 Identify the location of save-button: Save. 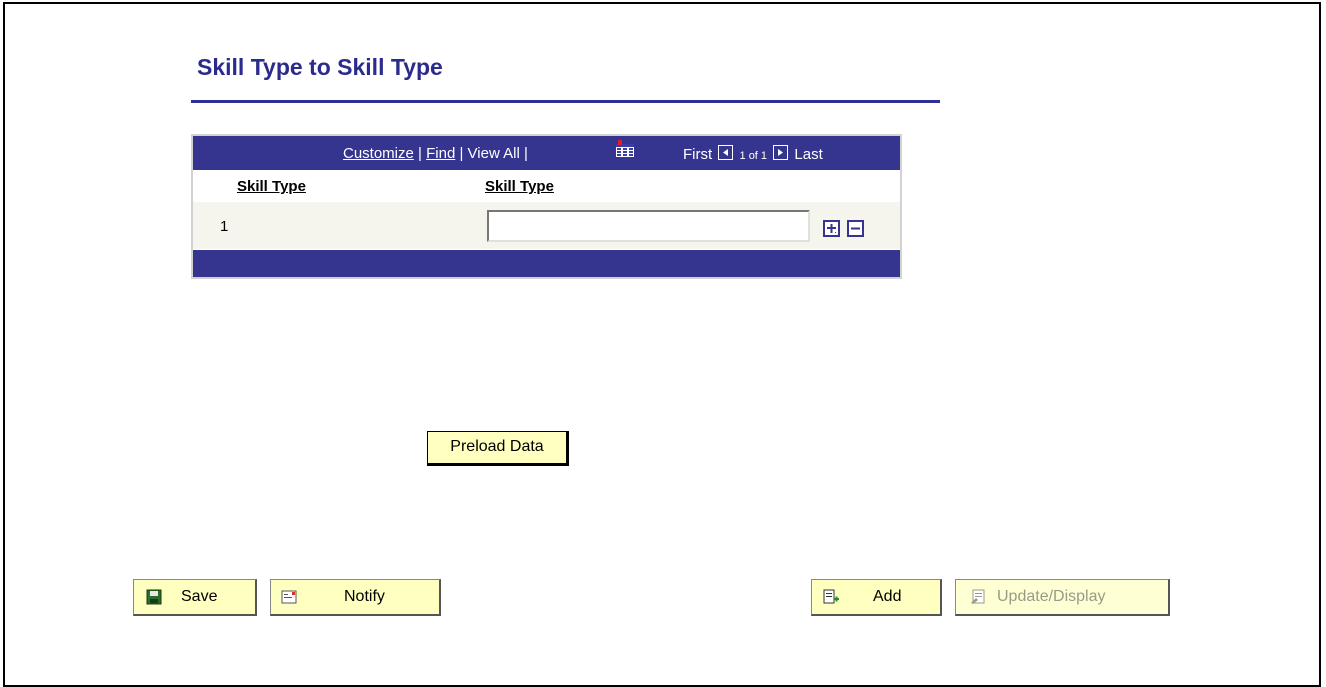
(195, 597).